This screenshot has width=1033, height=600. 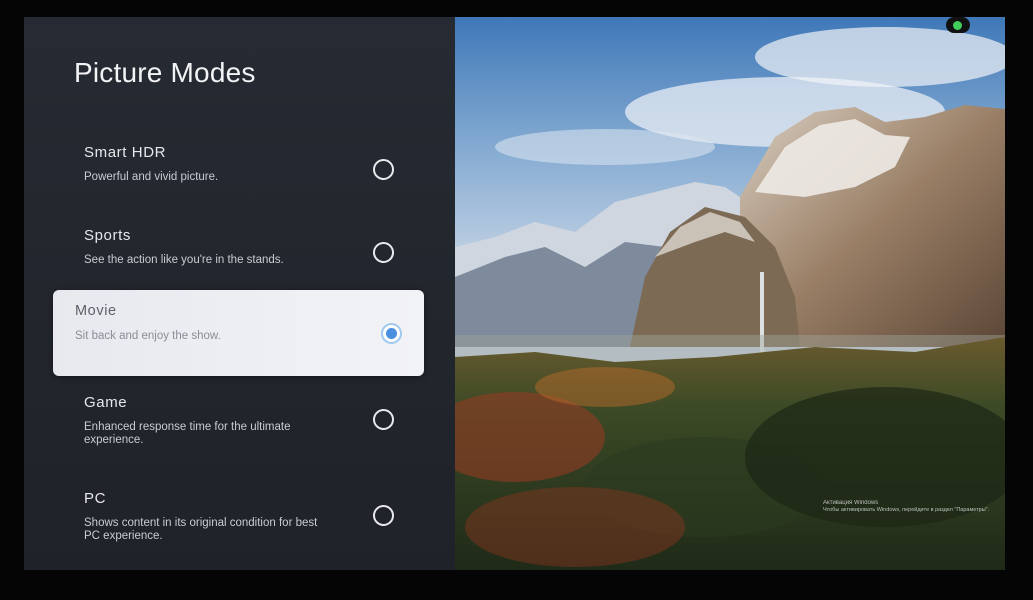 What do you see at coordinates (238, 333) in the screenshot?
I see `option-movie: Movie Sit back and enjoy the show.` at bounding box center [238, 333].